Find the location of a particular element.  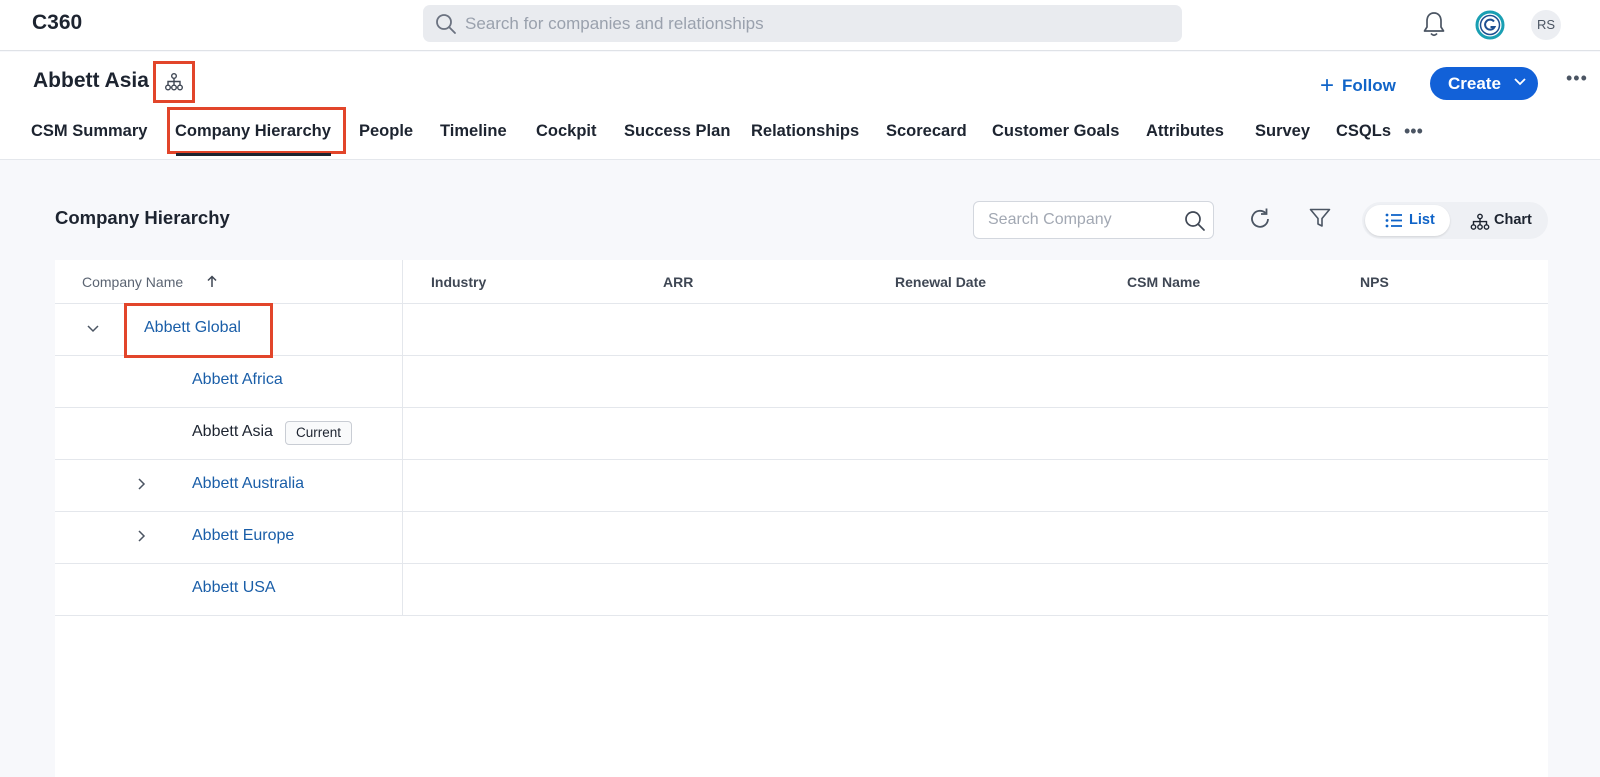

tab-survey: Survey is located at coordinates (1282, 131).